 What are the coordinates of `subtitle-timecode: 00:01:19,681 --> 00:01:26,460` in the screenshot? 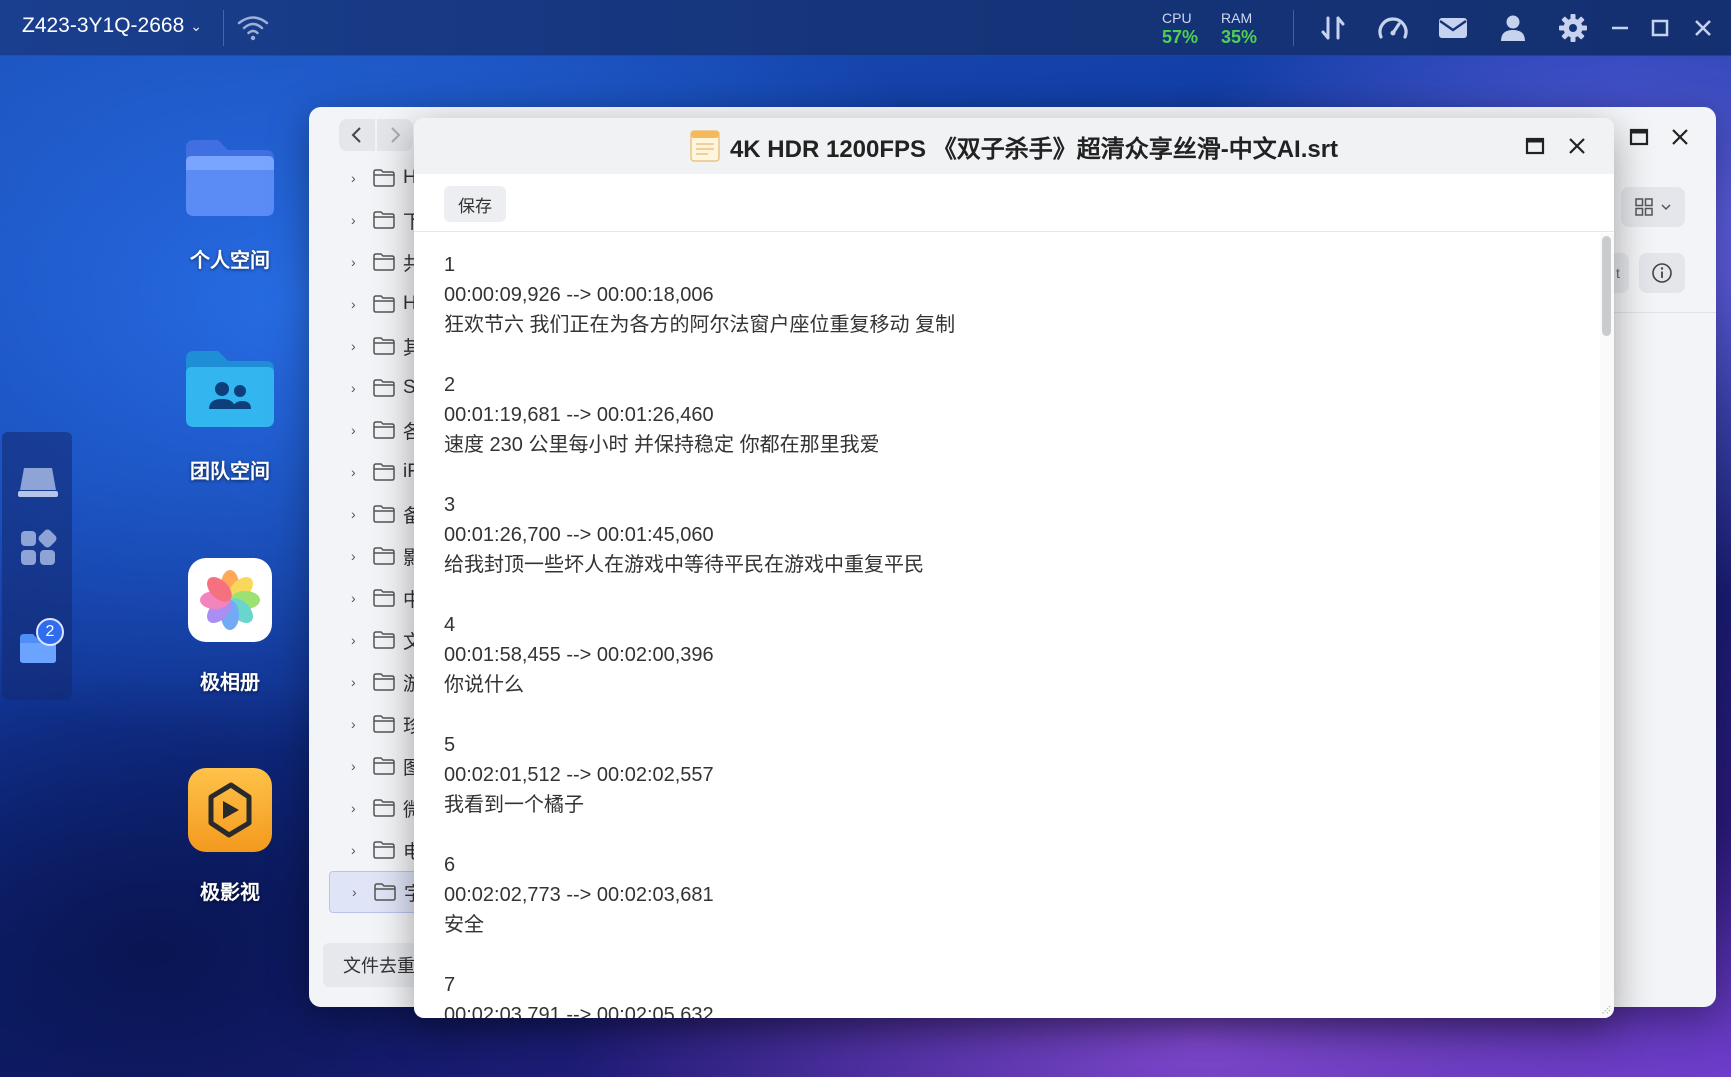 It's located at (579, 415).